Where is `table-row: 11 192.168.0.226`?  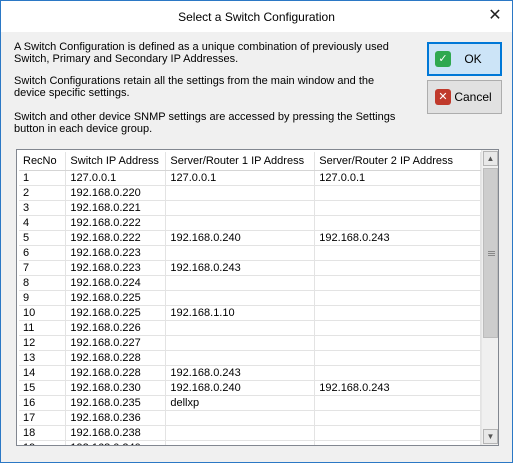
table-row: 11 192.168.0.226 is located at coordinates (250, 328).